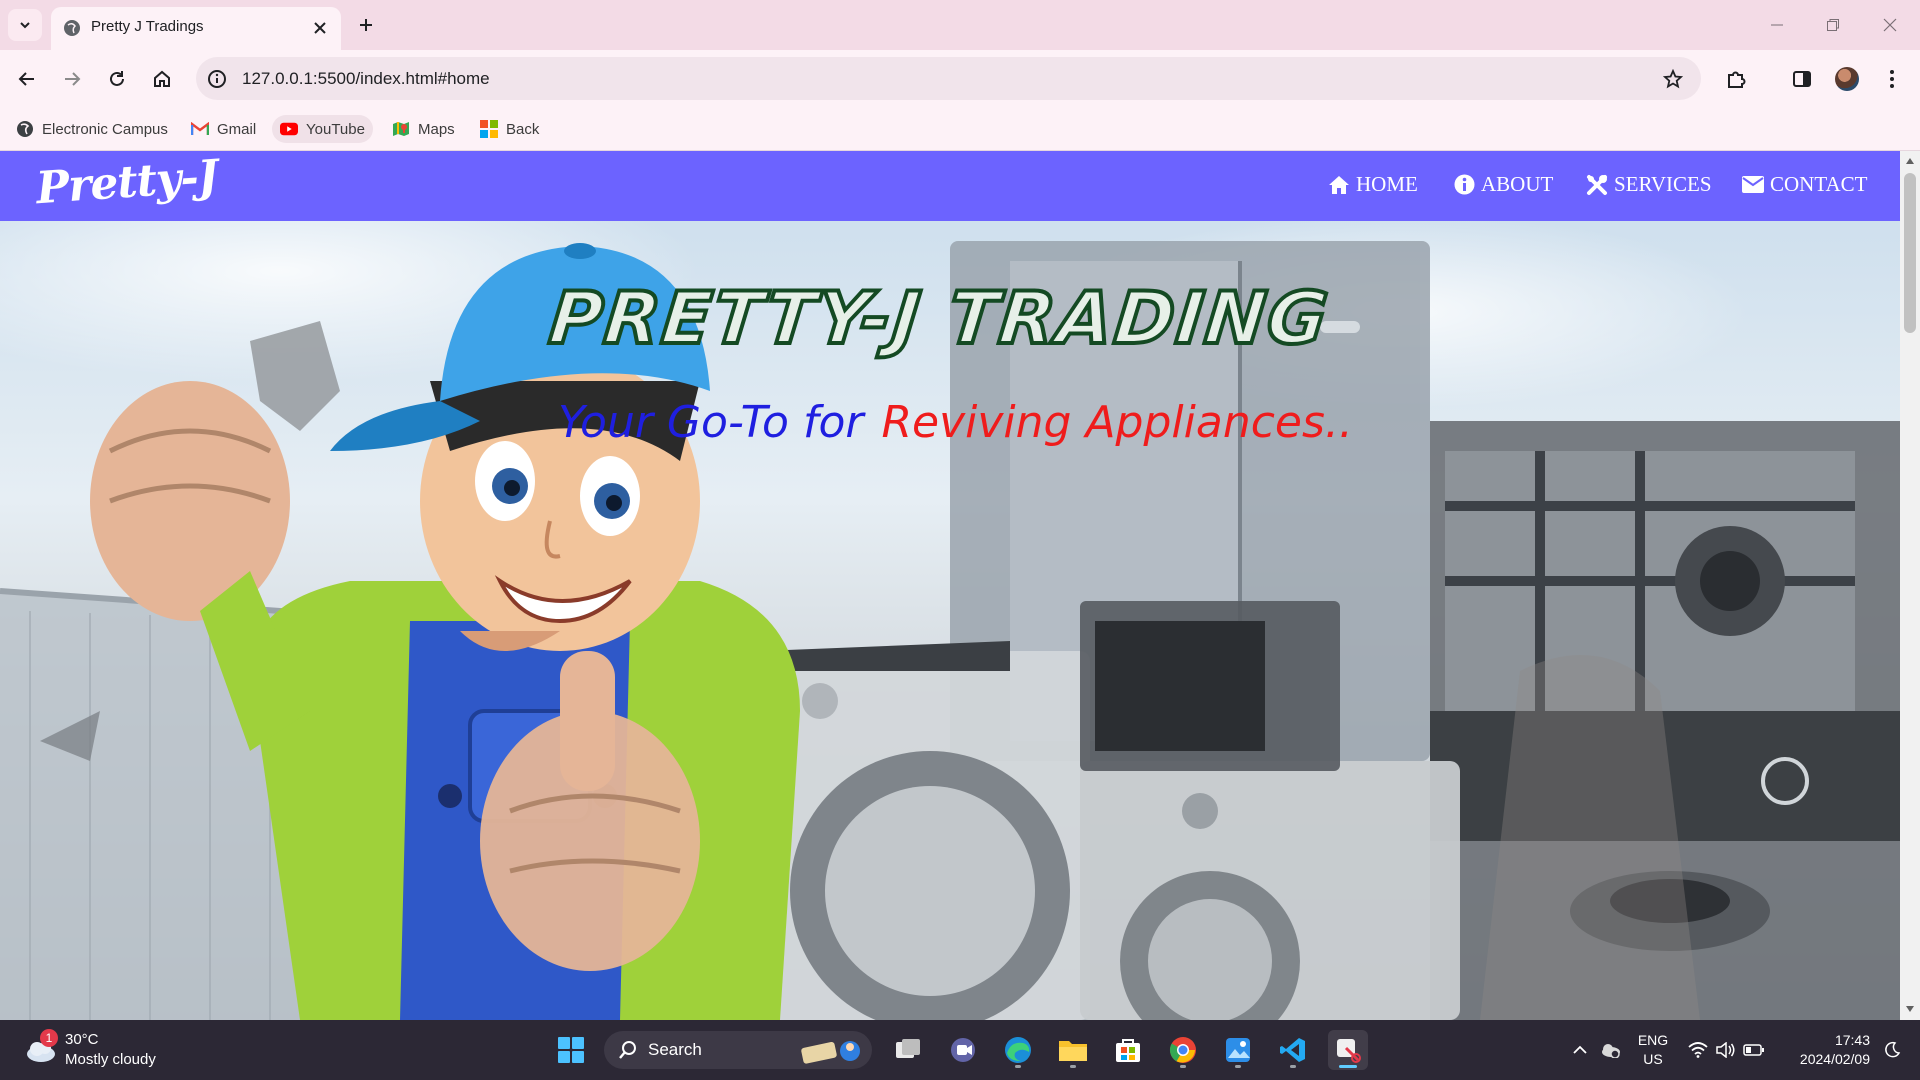 This screenshot has height=1080, width=1920. I want to click on extensions-button, so click(1736, 79).